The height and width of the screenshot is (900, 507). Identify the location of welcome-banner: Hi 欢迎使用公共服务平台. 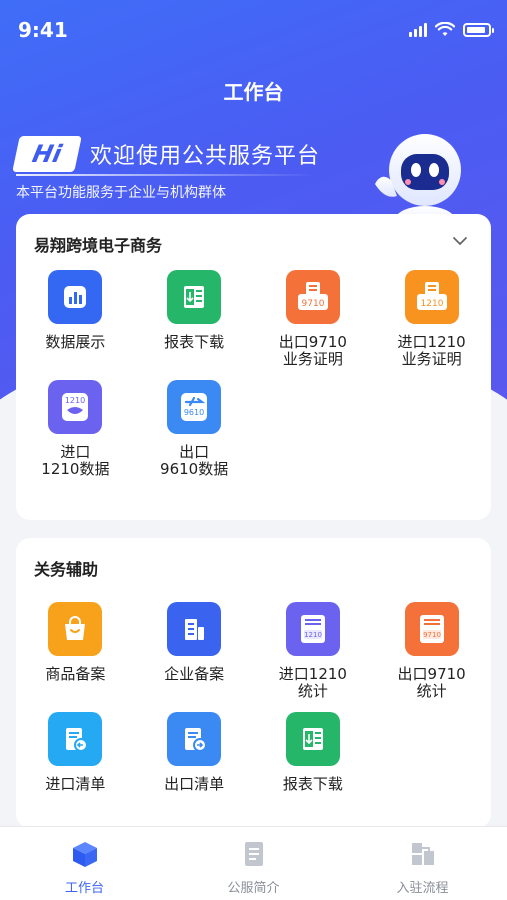
(166, 154).